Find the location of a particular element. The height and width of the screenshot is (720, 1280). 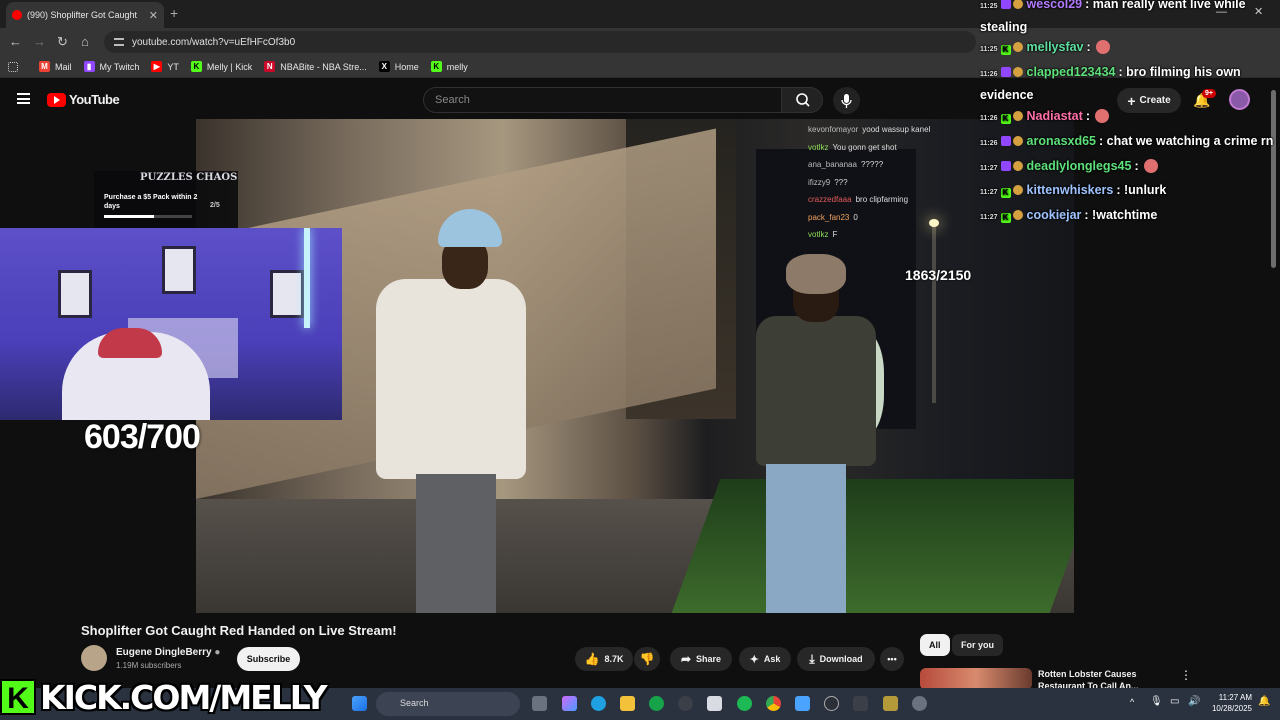

video-chat-user: ifizzy9 is located at coordinates (819, 182).